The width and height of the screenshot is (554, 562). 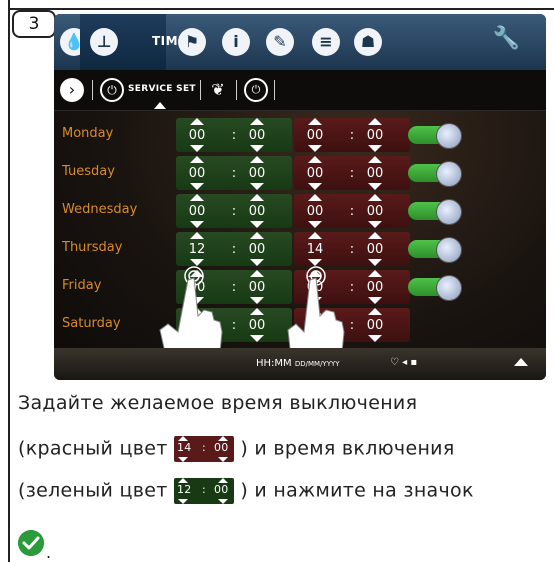 I want to click on off-hours: 14, so click(x=315, y=249).